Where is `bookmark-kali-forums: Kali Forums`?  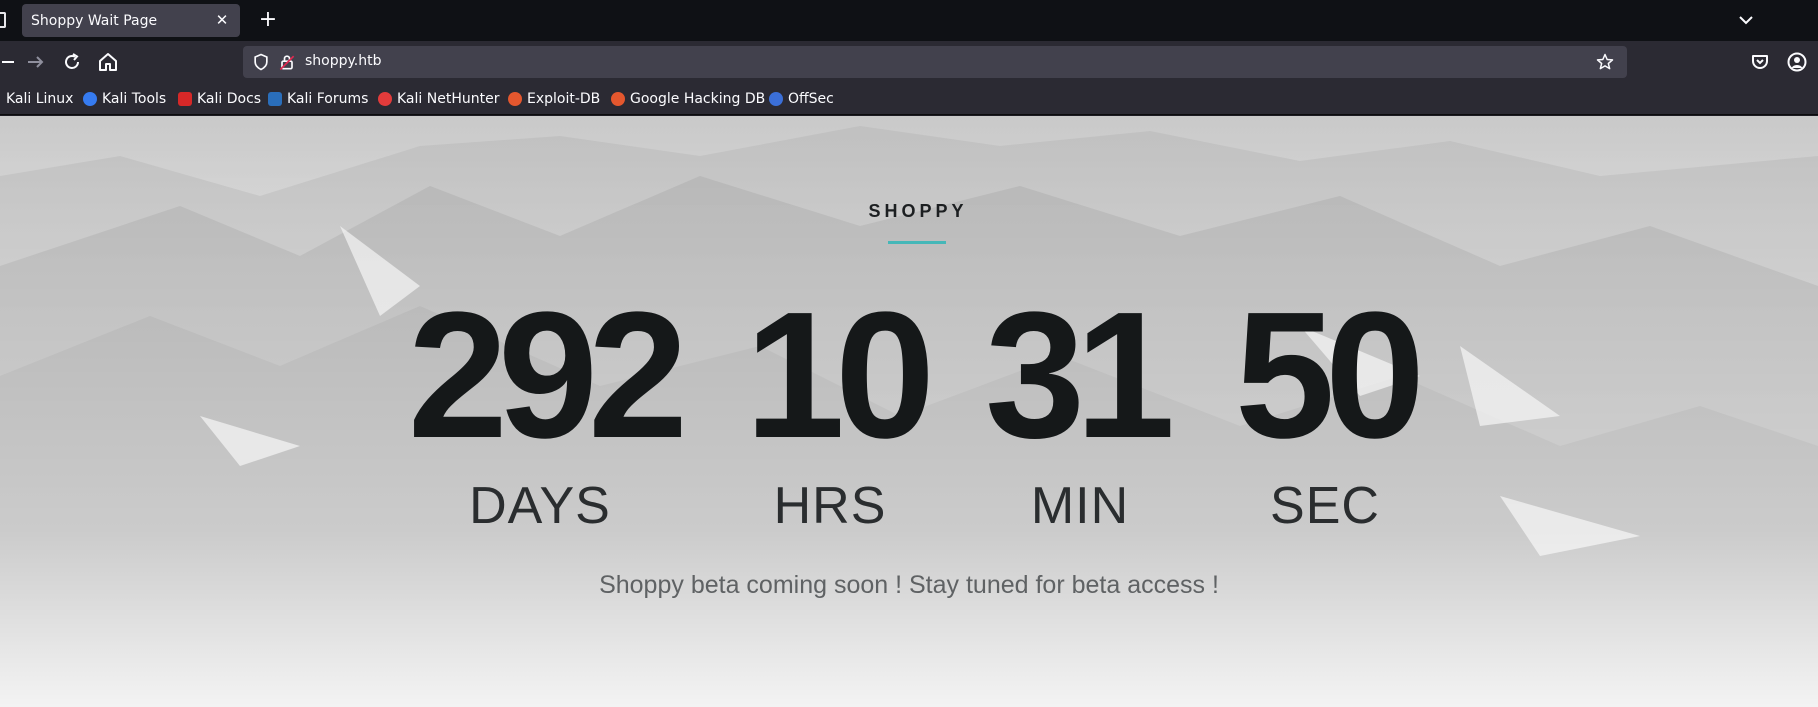 bookmark-kali-forums: Kali Forums is located at coordinates (318, 99).